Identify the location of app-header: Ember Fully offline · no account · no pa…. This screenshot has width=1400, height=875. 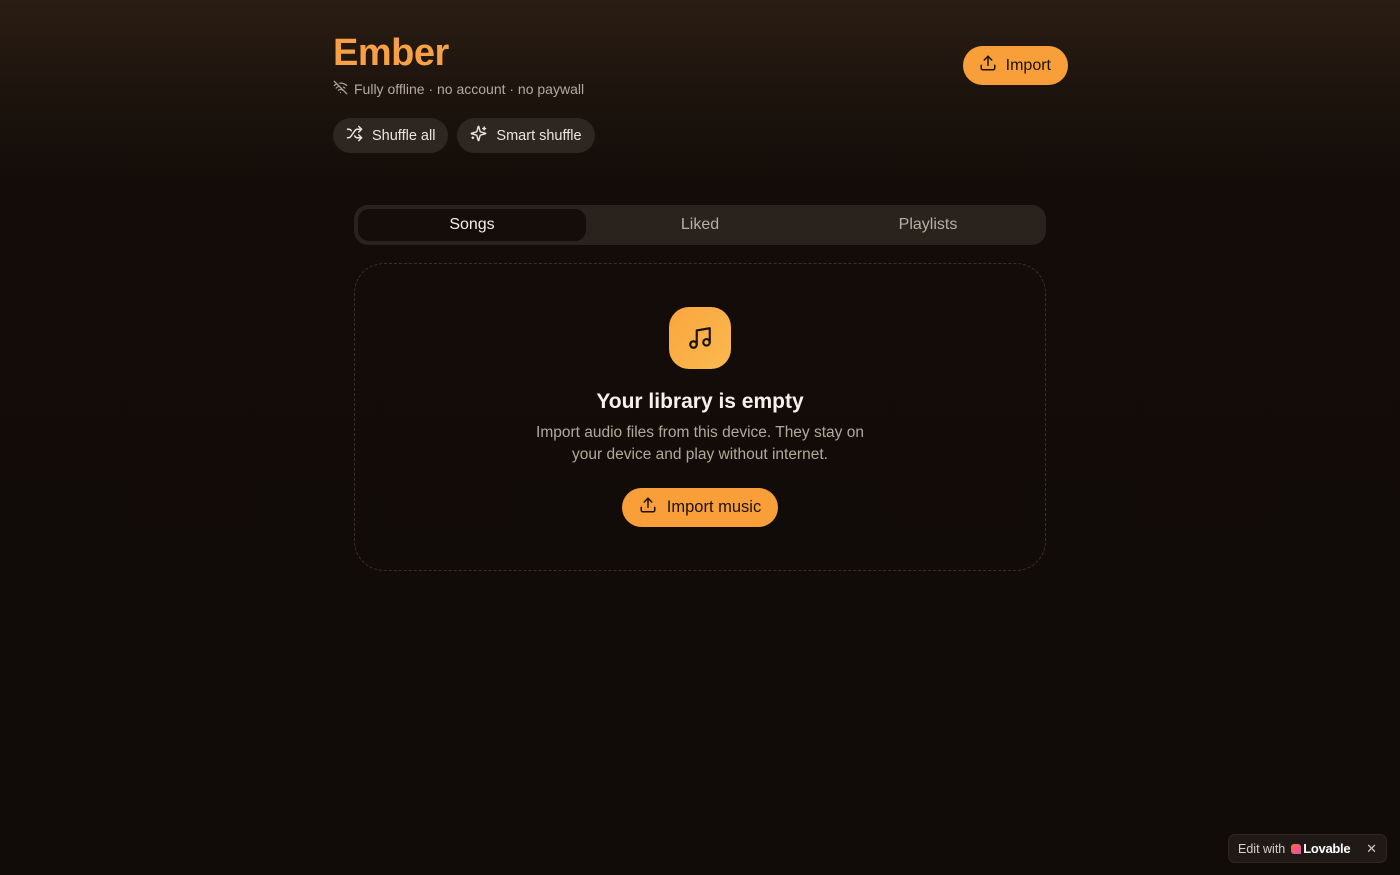
(700, 95).